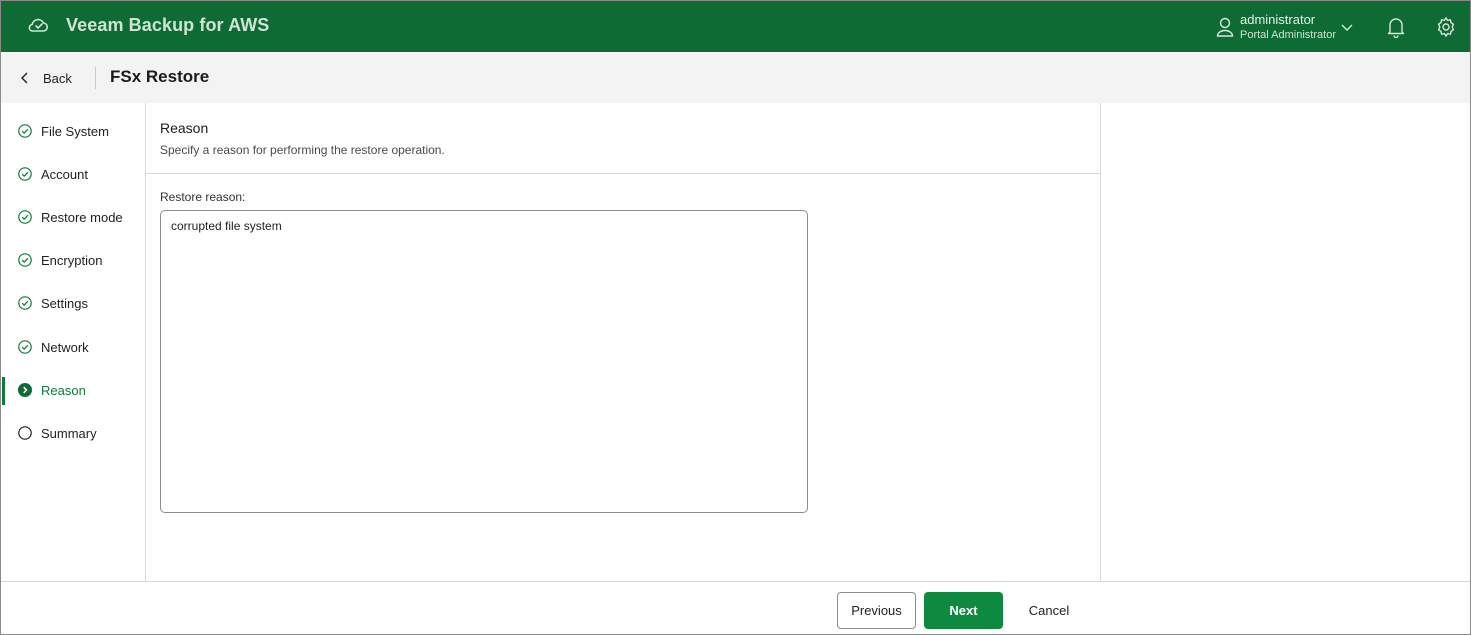 This screenshot has width=1471, height=635. What do you see at coordinates (57, 78) in the screenshot?
I see `back-label: Back` at bounding box center [57, 78].